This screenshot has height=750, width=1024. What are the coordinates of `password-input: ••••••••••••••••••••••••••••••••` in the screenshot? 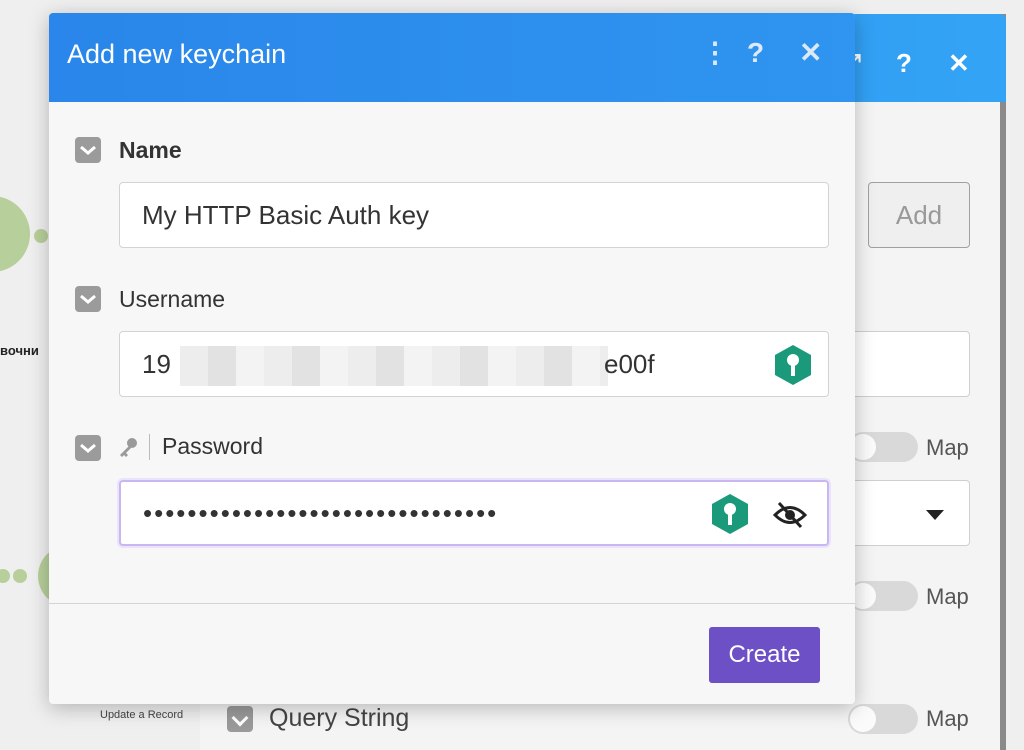 It's located at (474, 513).